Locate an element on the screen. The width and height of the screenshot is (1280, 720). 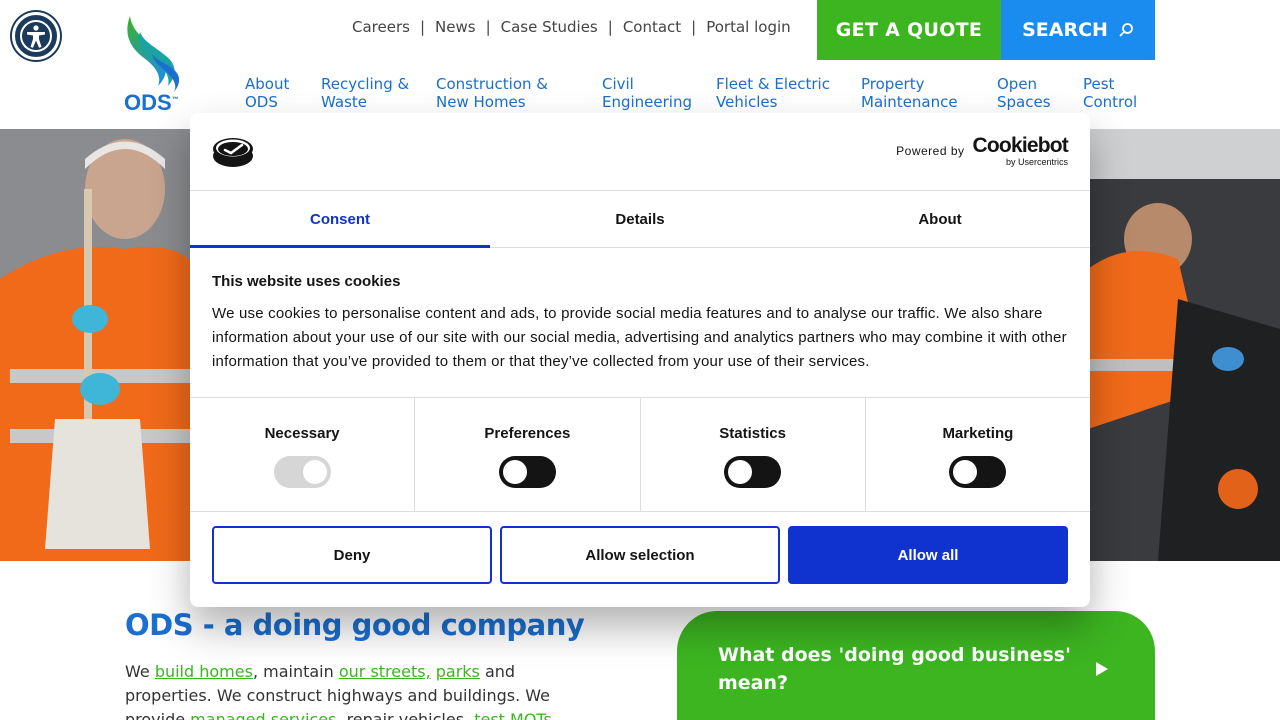
play-arrow-icon is located at coordinates (1102, 669).